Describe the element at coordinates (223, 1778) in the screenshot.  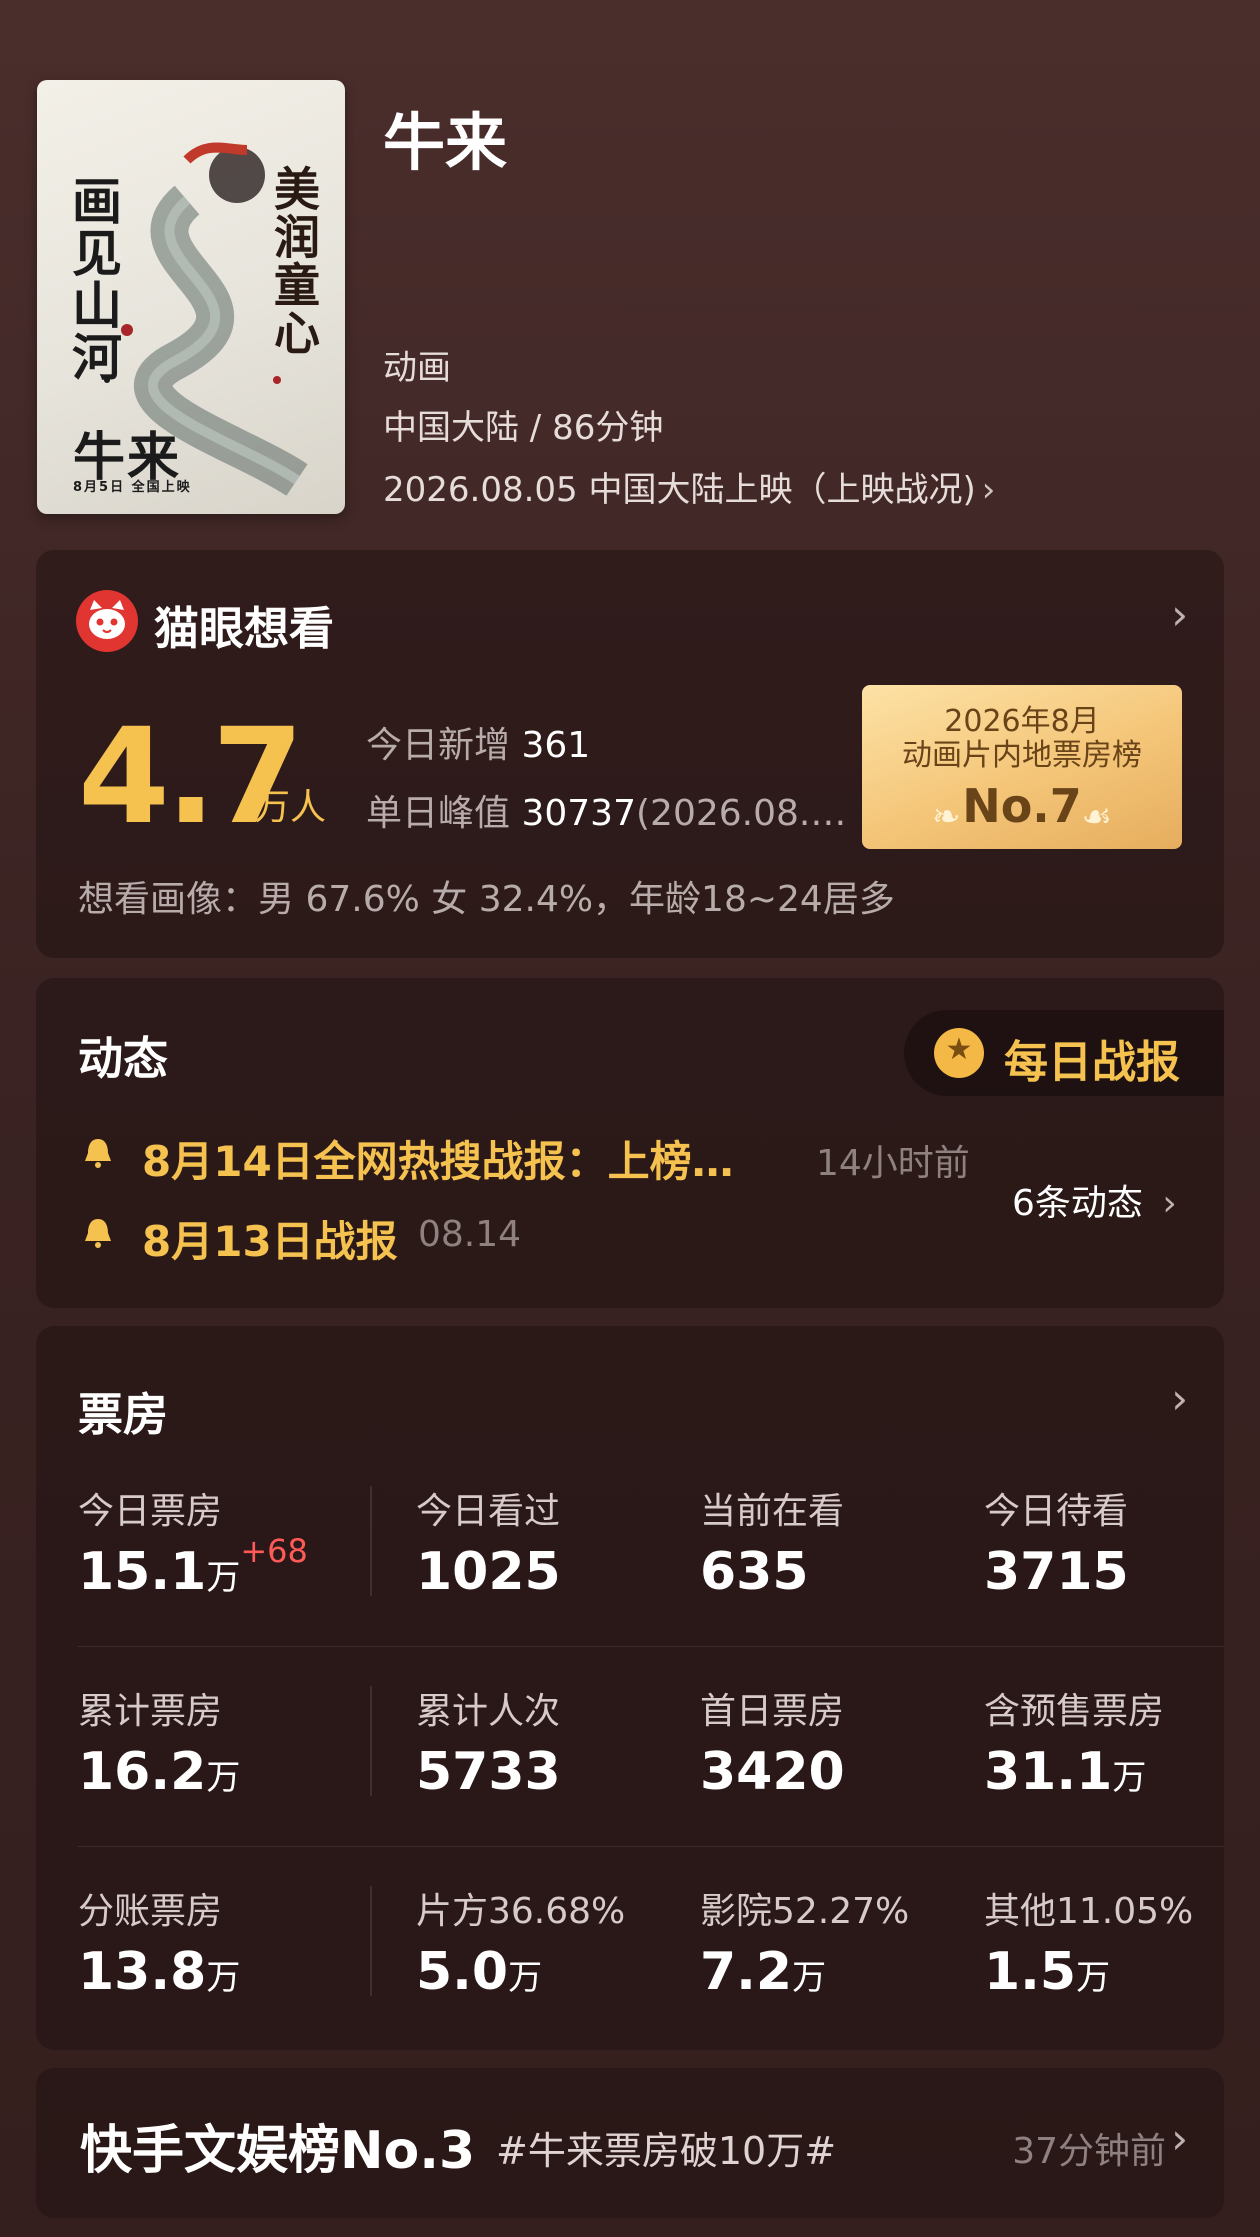
I see `bo-total-unit: 万` at that location.